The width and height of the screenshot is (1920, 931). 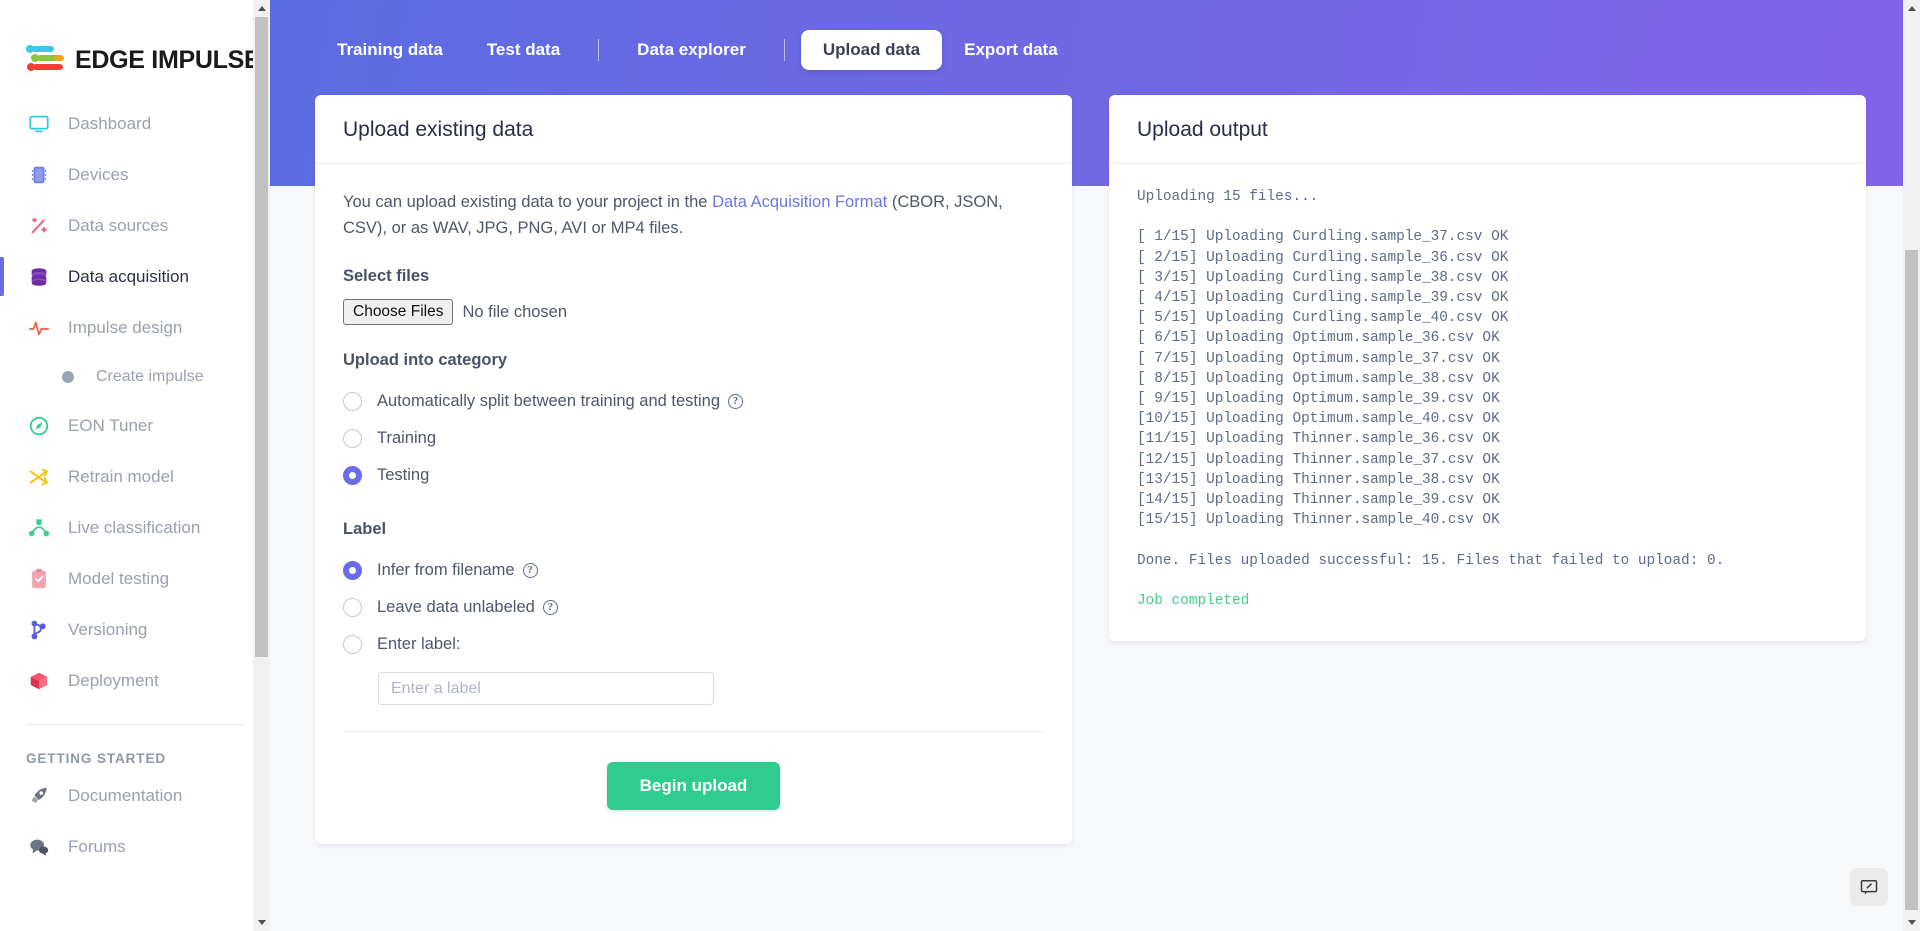 I want to click on sidebar-item-devices: Devices, so click(x=135, y=174).